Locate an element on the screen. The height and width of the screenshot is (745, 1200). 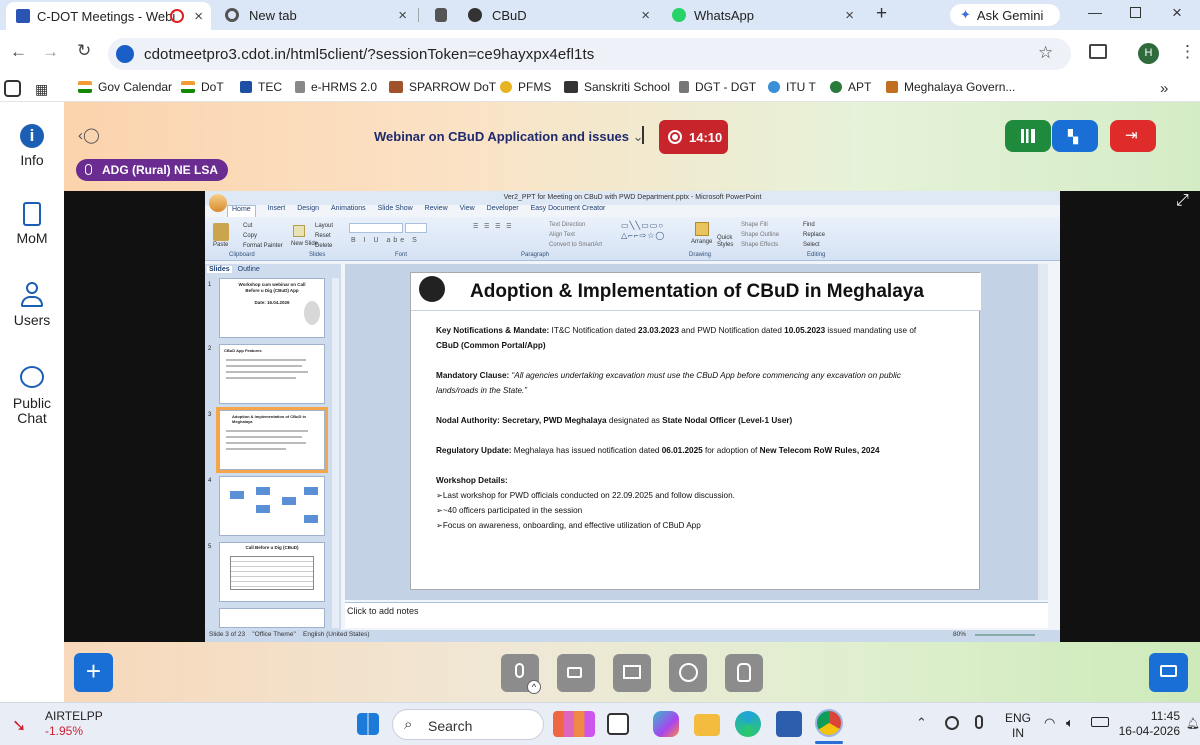
recording-timer: 14:10 is located at coordinates (693, 137).